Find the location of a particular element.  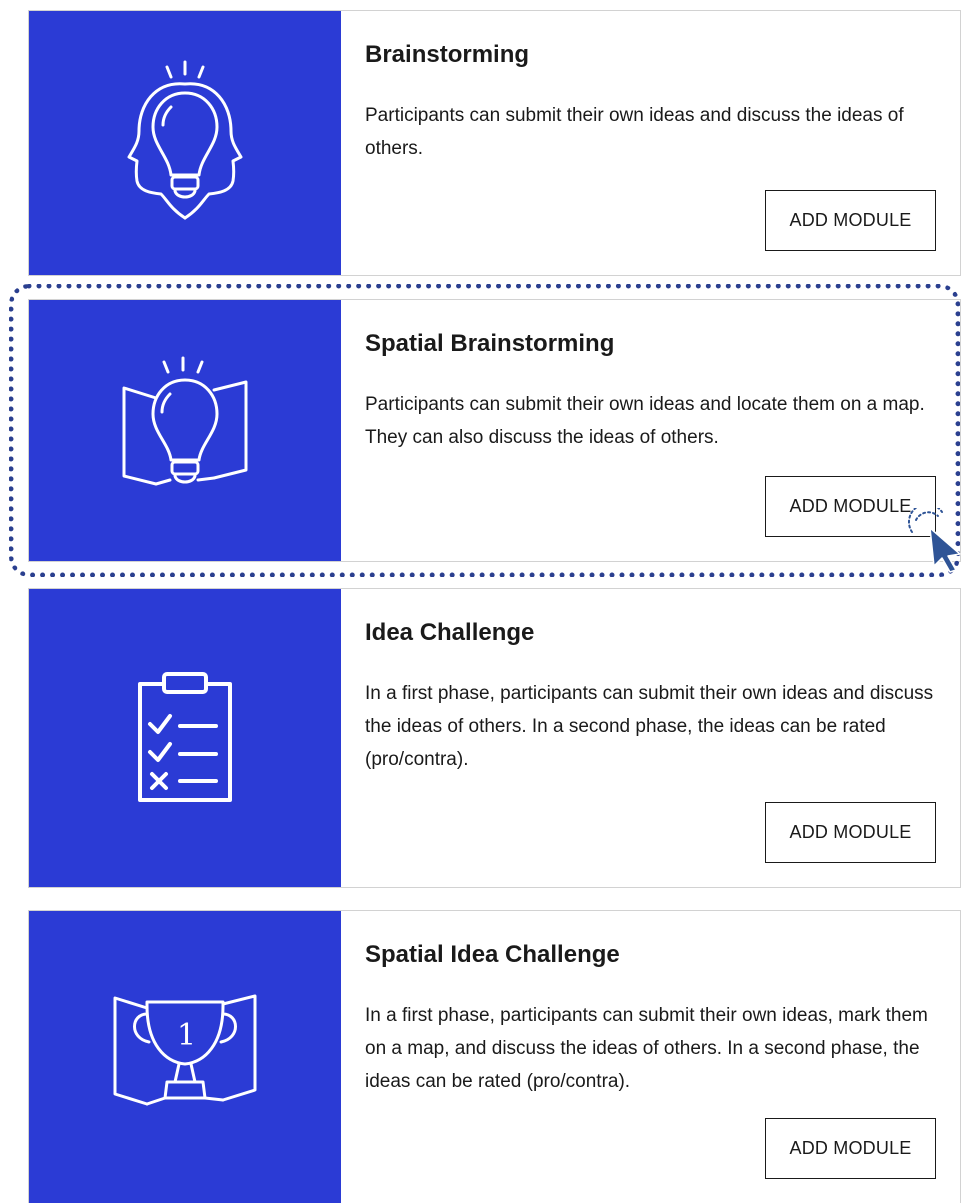

trophy-number: 1 is located at coordinates (187, 1035).